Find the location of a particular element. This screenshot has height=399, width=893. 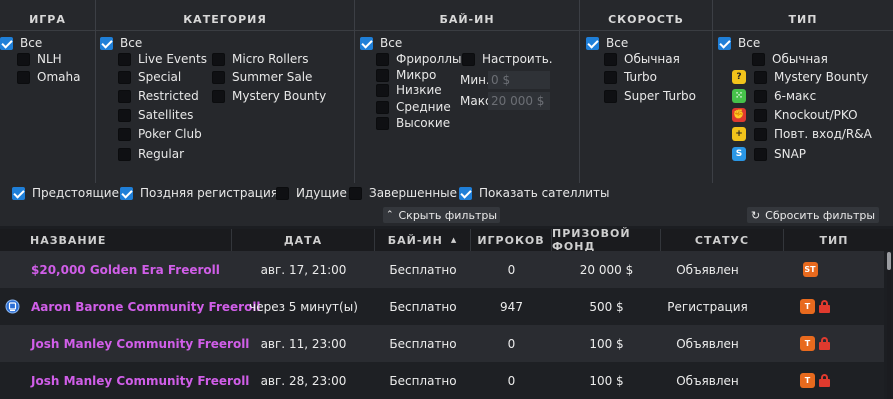

game-filter-header: ИГРА is located at coordinates (47, 19).